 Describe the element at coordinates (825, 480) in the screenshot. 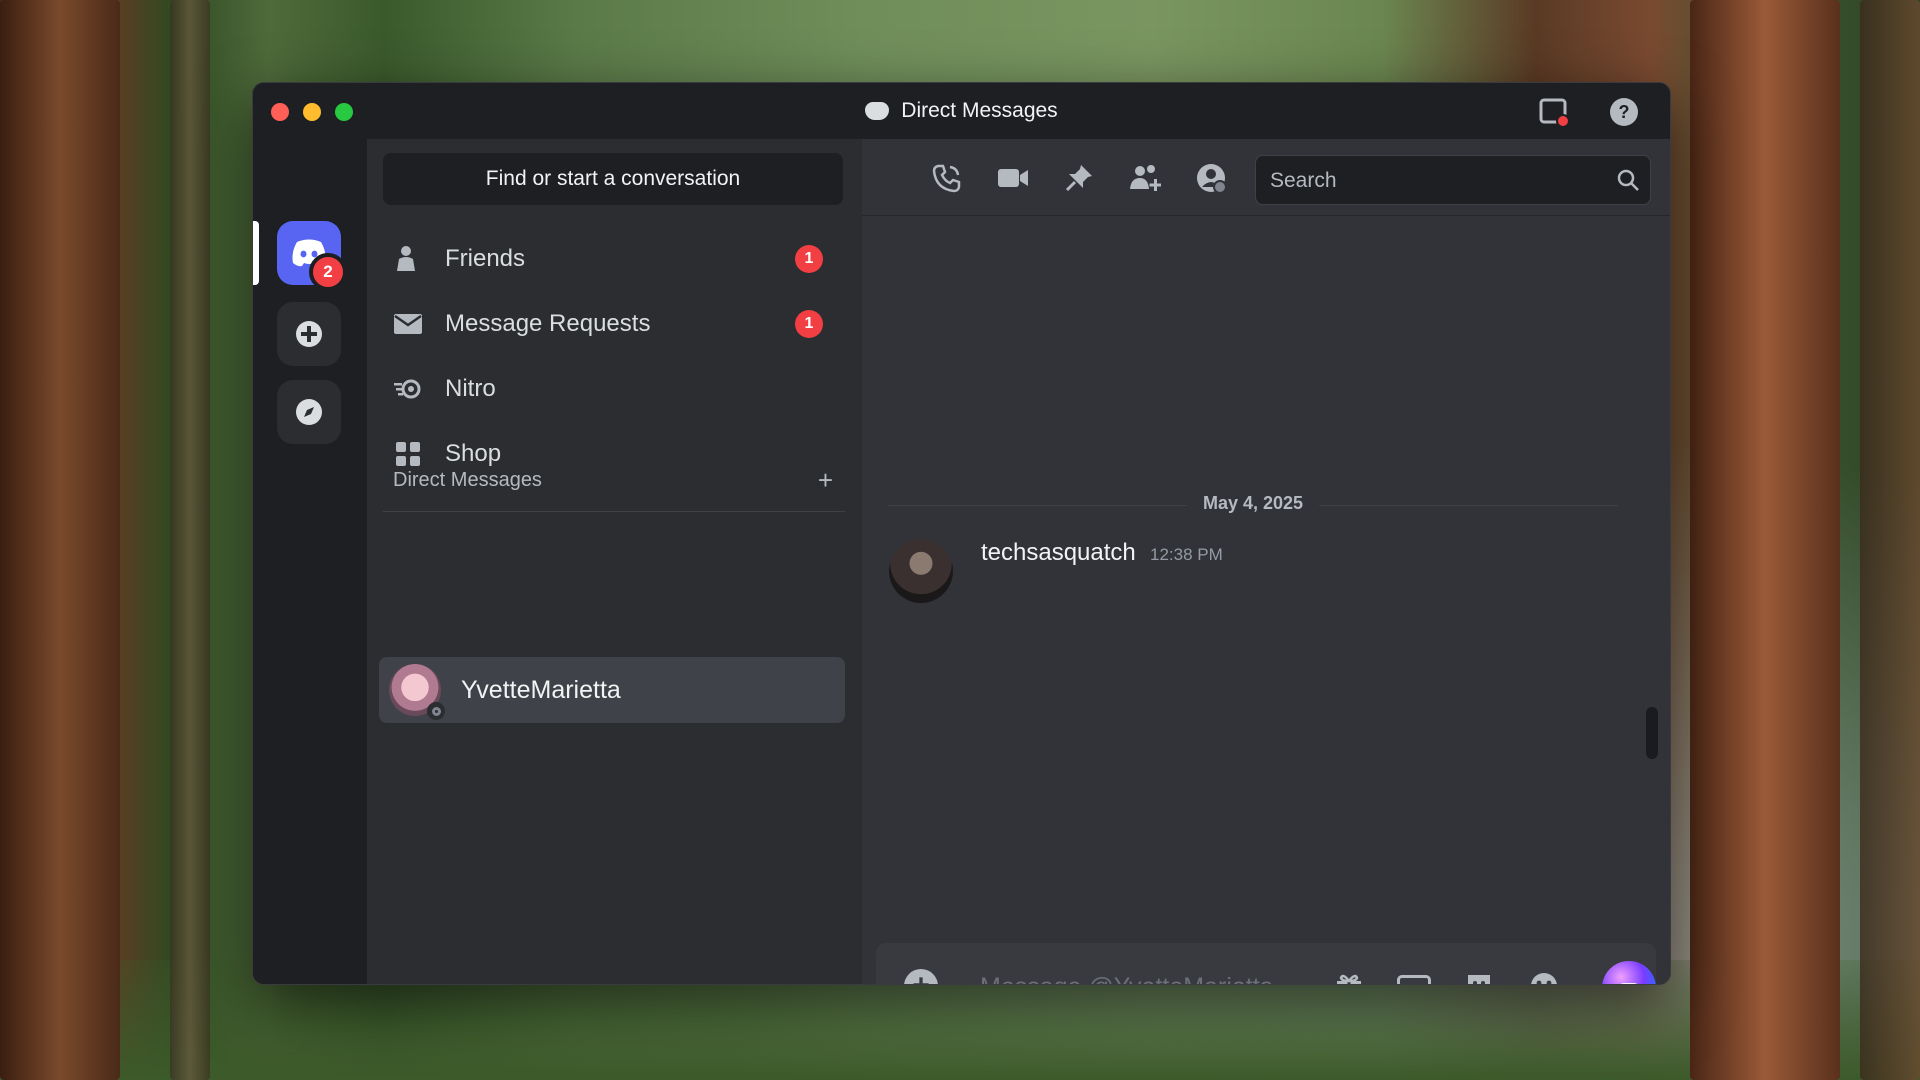

I see `create-dm-icon: +` at that location.